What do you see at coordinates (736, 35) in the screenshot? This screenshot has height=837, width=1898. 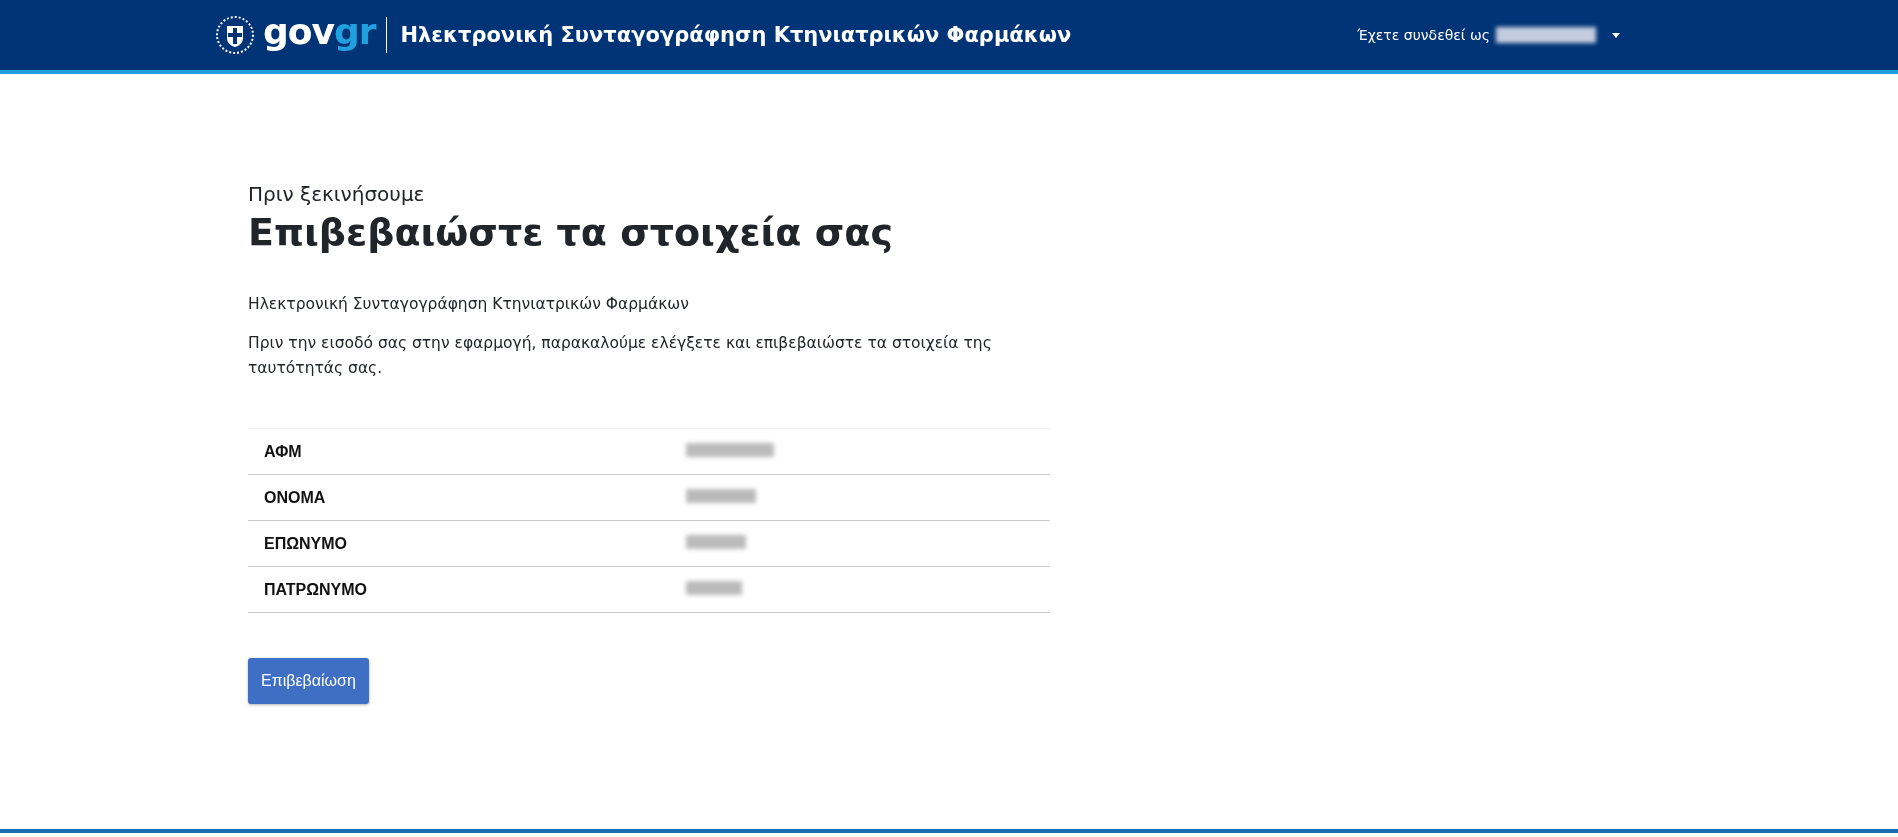 I see `app-title: Ηλεκτρονική Συνταγογράφηση Κτηνιατρικών Φαρμάκων` at bounding box center [736, 35].